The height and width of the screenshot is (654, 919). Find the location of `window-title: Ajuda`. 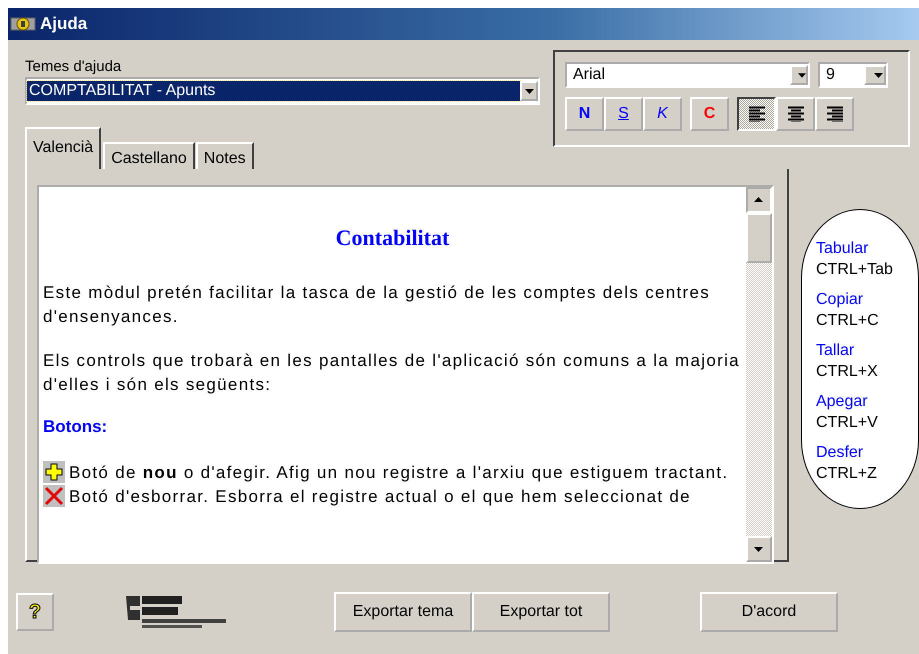

window-title: Ajuda is located at coordinates (64, 24).